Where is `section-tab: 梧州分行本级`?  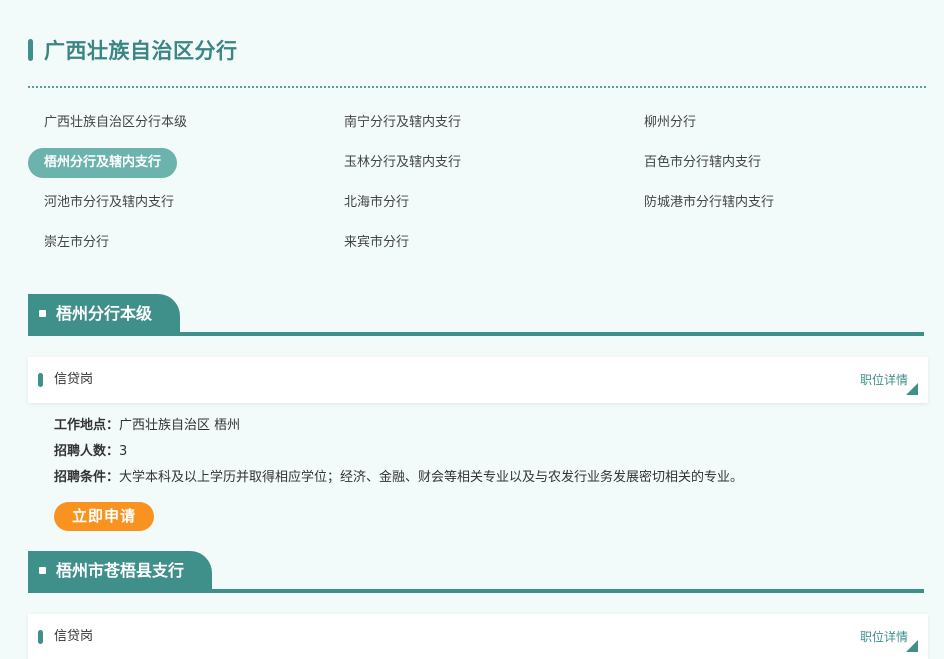
section-tab: 梧州分行本级 is located at coordinates (104, 313).